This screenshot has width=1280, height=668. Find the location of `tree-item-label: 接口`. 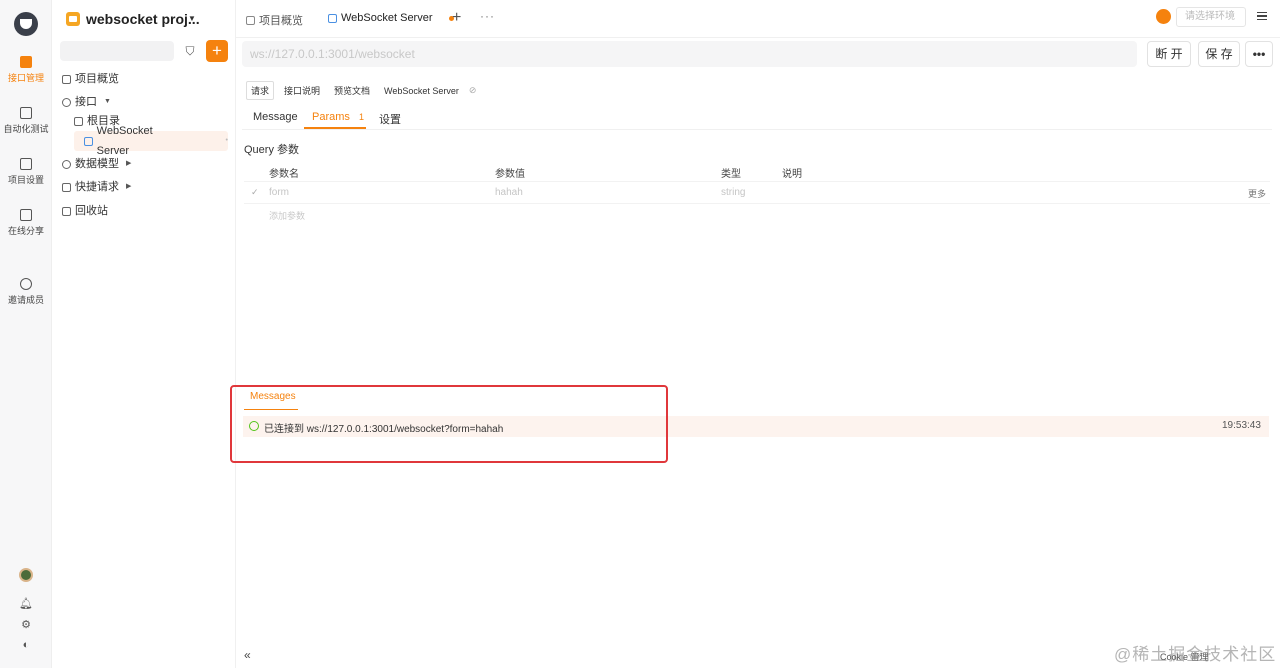

tree-item-label: 接口 is located at coordinates (86, 102).